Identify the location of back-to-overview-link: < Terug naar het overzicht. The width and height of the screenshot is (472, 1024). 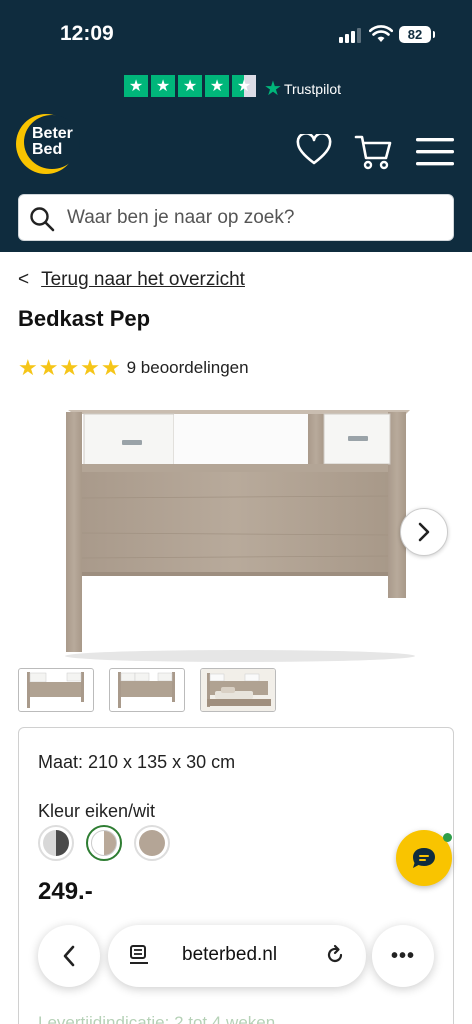
(131, 280).